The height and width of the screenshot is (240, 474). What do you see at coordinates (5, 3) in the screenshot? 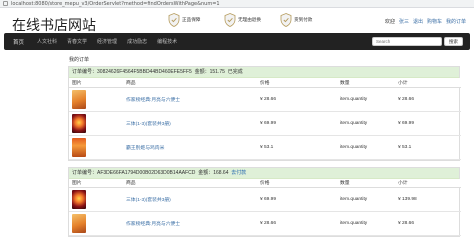
I see `info-icon` at bounding box center [5, 3].